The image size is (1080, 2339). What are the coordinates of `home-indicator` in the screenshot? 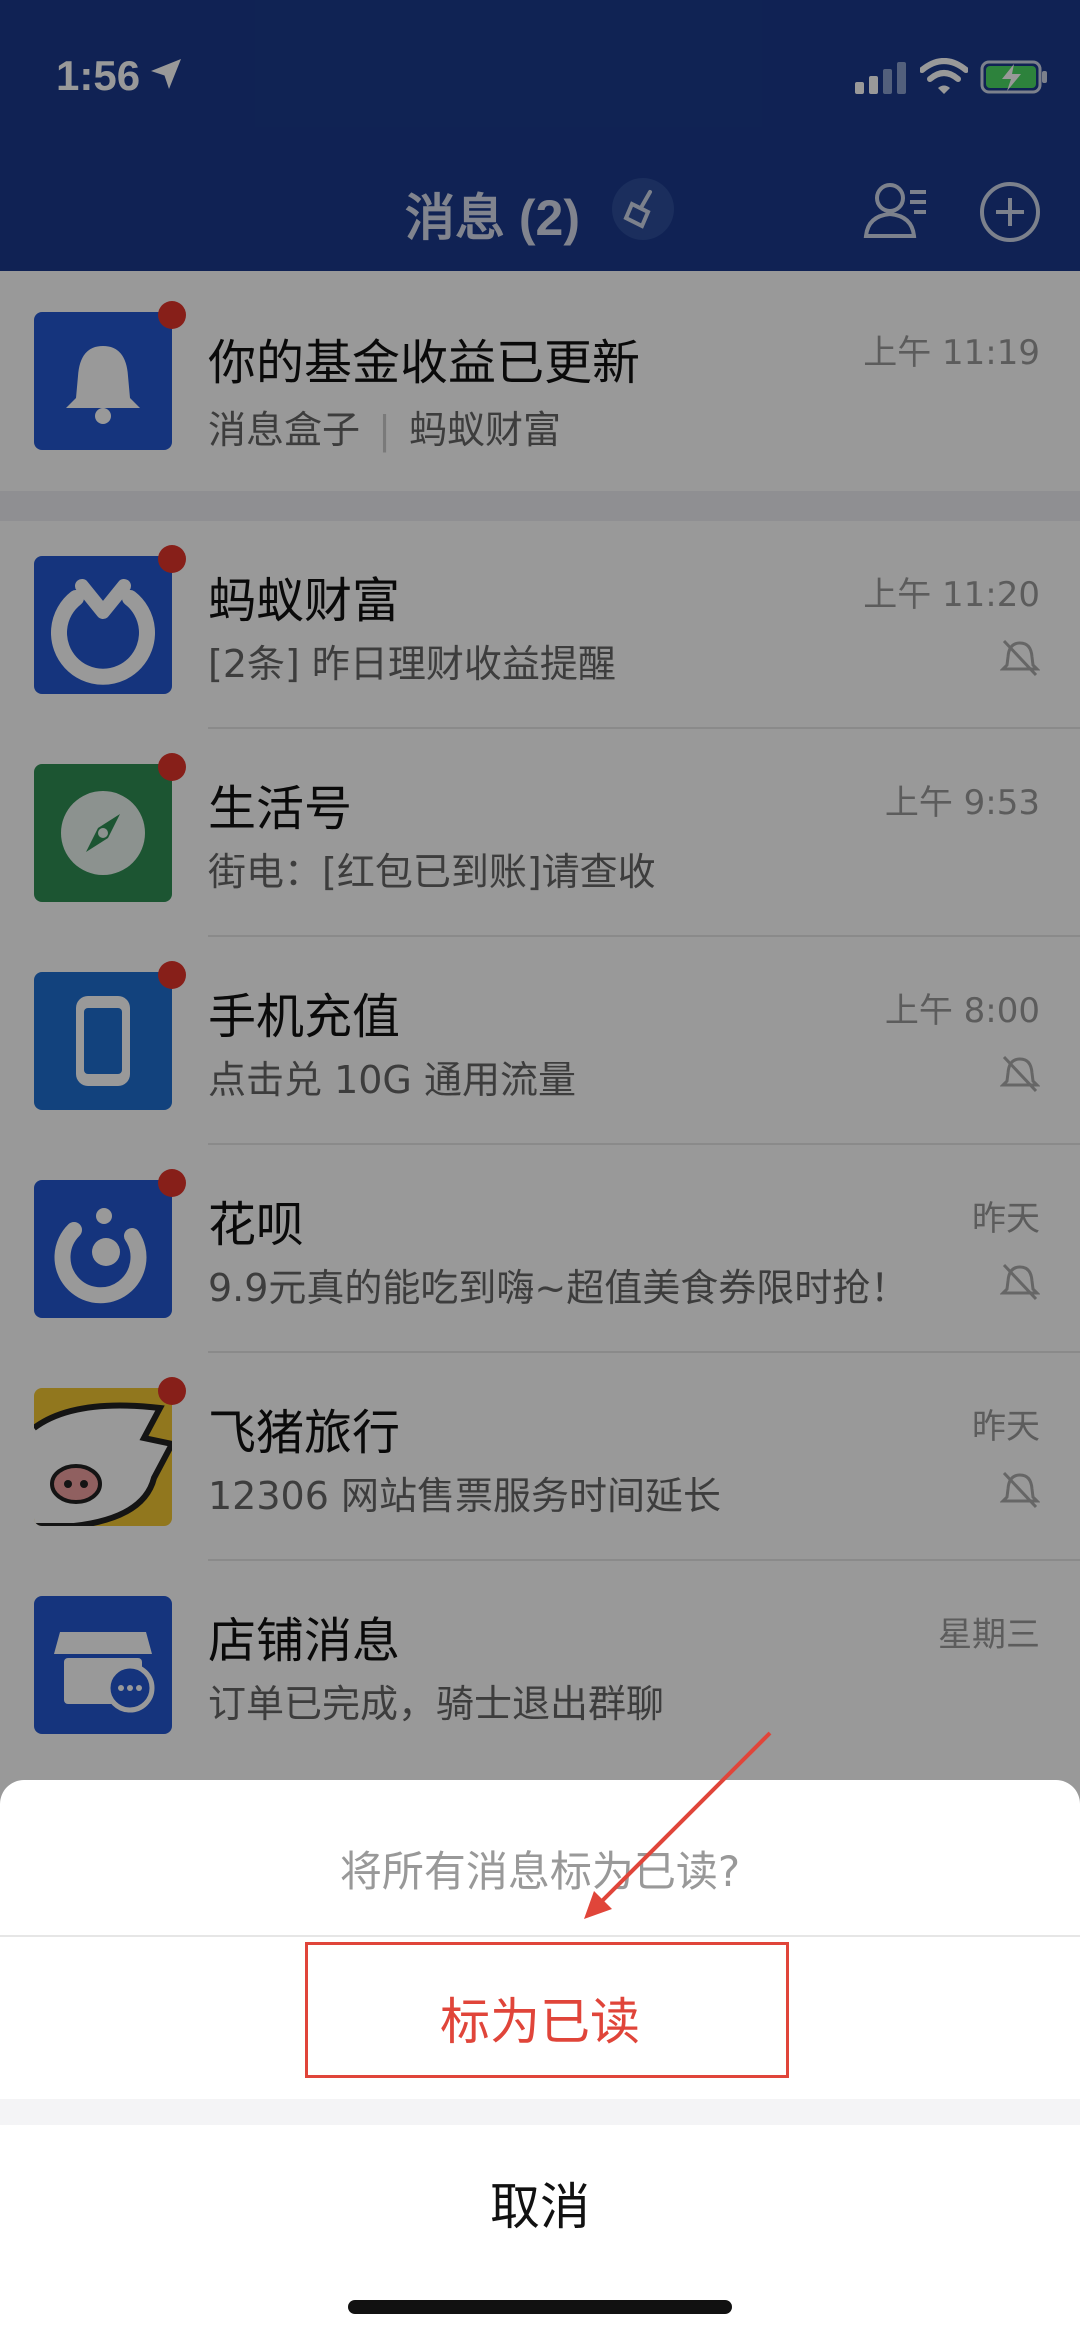 It's located at (540, 2307).